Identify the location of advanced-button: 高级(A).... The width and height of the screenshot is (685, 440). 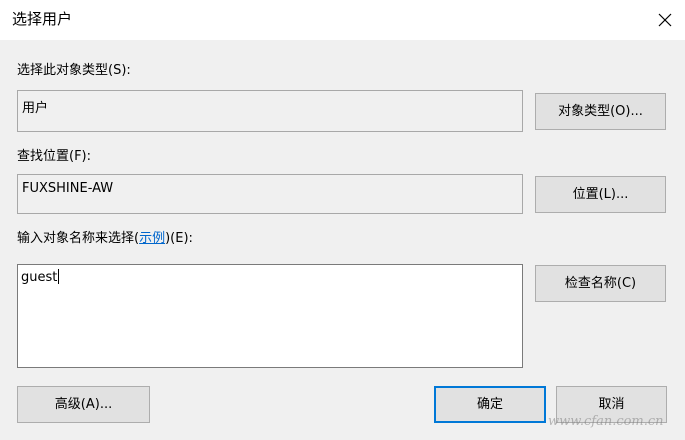
(83, 404).